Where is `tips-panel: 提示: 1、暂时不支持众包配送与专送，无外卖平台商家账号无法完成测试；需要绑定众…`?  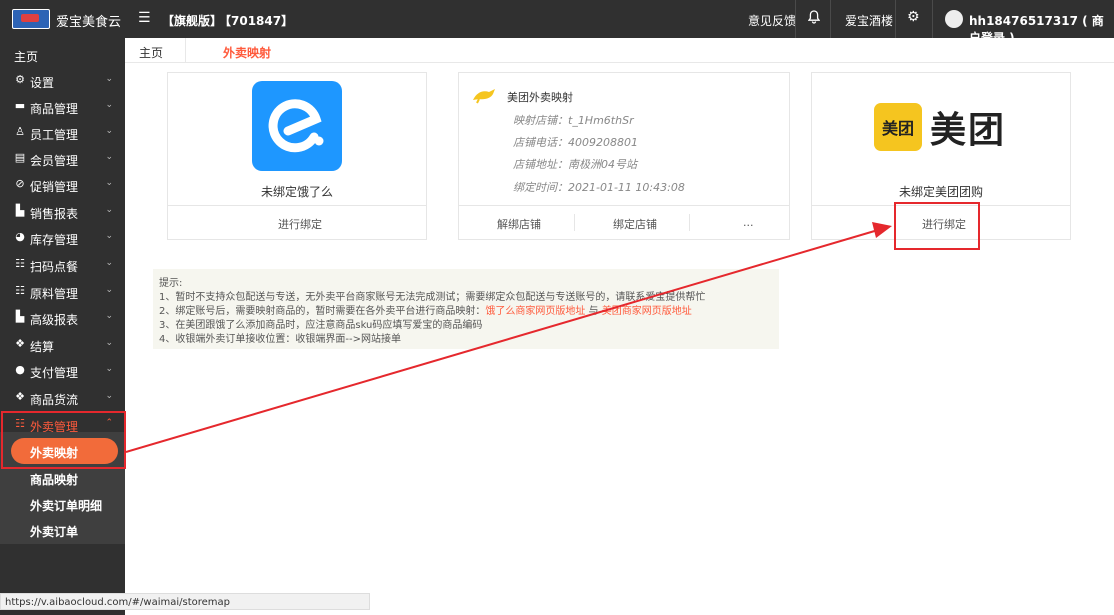 tips-panel: 提示: 1、暂时不支持众包配送与专送，无外卖平台商家账号无法完成测试；需要绑定众… is located at coordinates (466, 309).